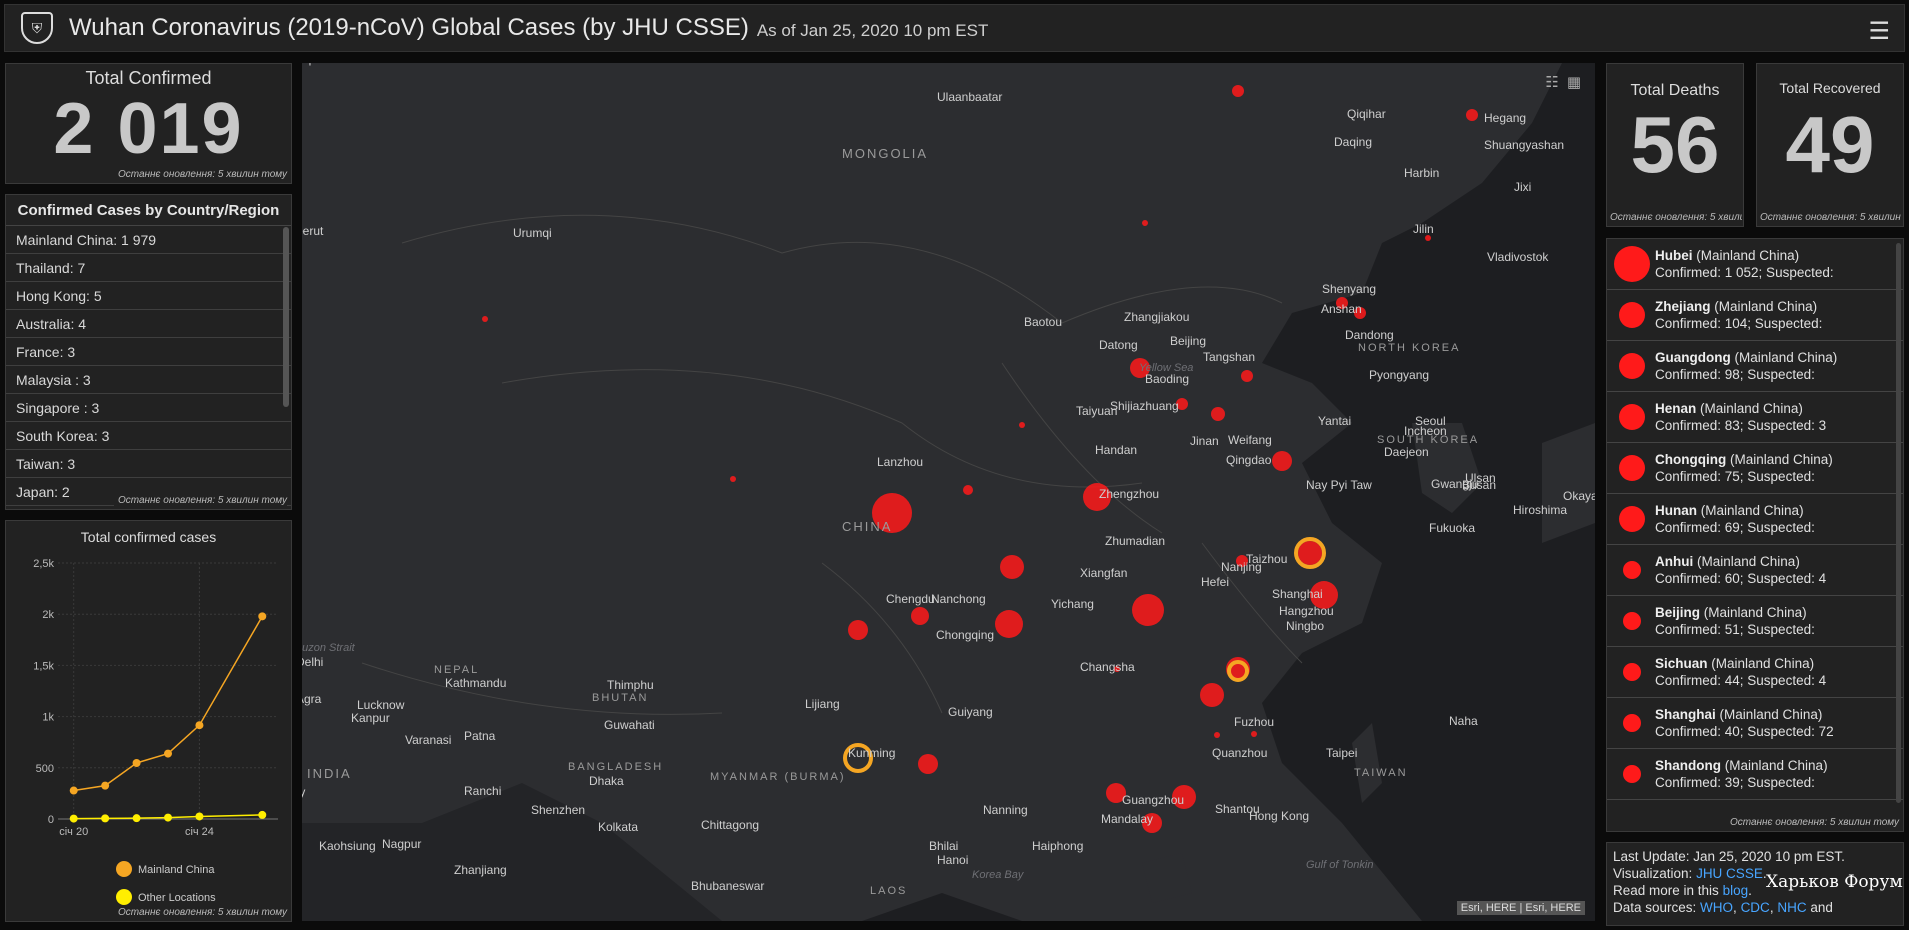 The height and width of the screenshot is (930, 1909). I want to click on city-label: Qiqihar, so click(1366, 114).